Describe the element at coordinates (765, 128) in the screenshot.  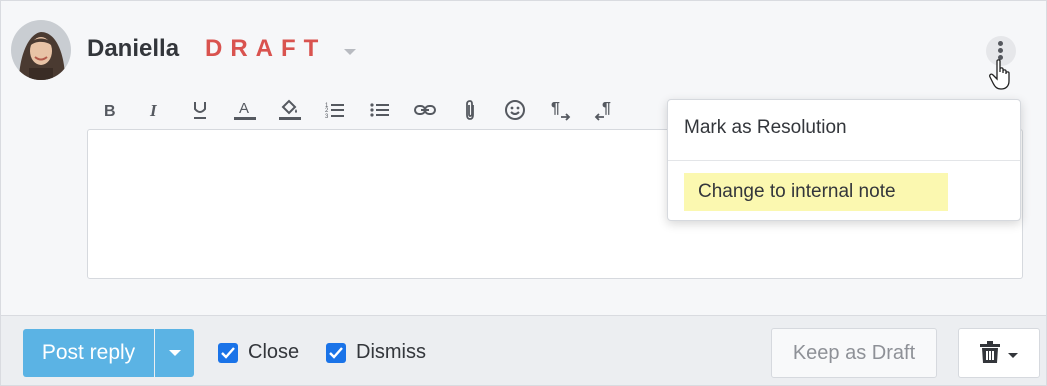
I see `menu-item-mark-resolution: Mark as Resolution` at that location.